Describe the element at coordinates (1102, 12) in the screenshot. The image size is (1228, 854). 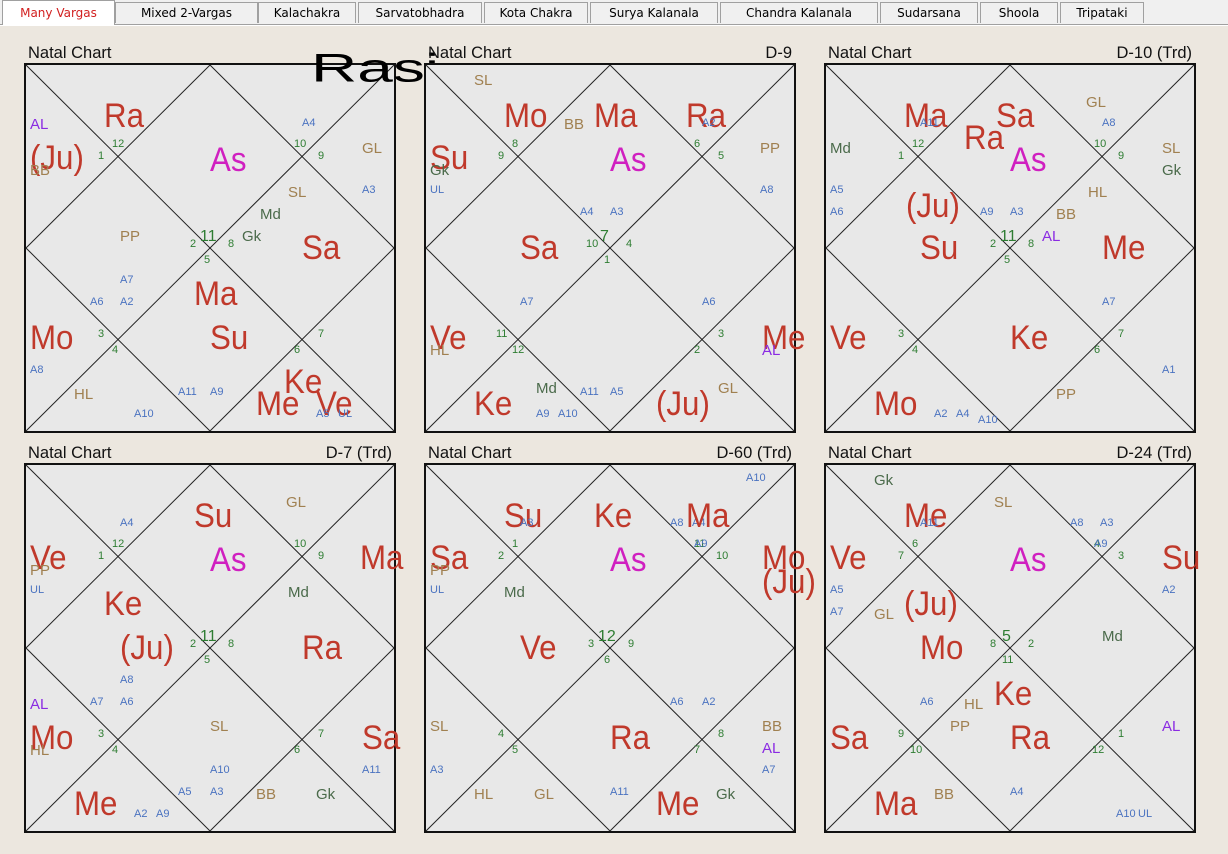
I see `tab-tripataki: Tripataki` at that location.